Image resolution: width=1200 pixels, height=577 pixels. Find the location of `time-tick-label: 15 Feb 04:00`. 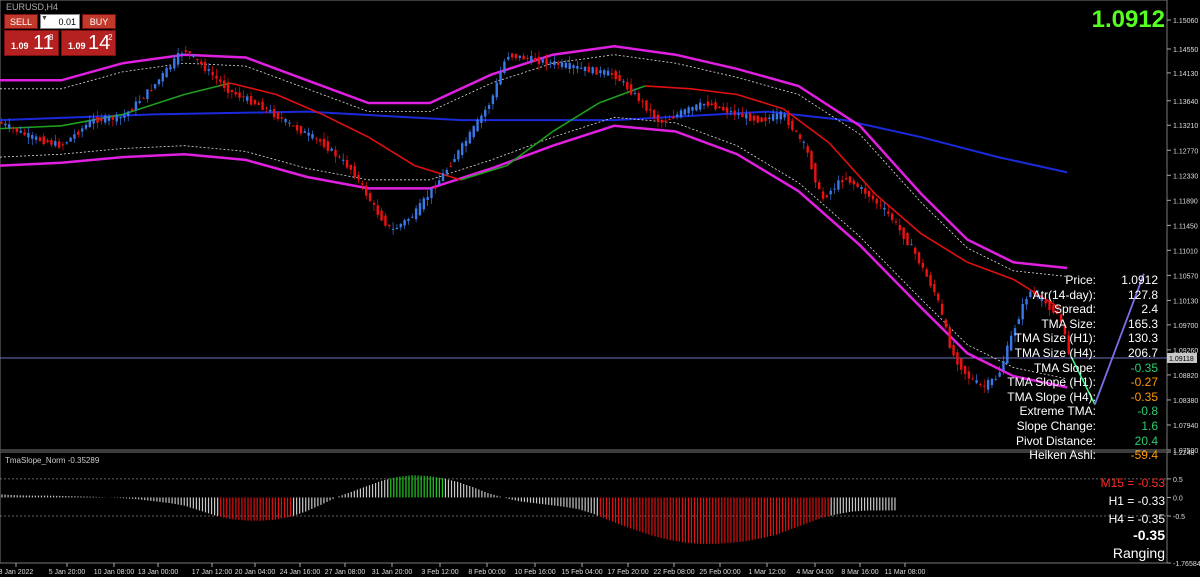

time-tick-label: 15 Feb 04:00 is located at coordinates (581, 572).